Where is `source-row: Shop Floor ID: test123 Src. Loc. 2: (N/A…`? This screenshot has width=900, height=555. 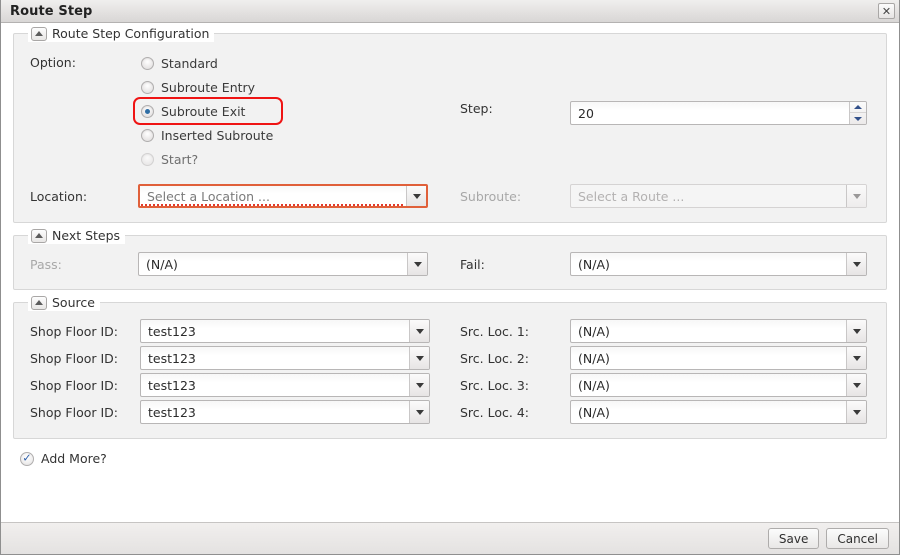
source-row: Shop Floor ID: test123 Src. Loc. 2: (N/A… is located at coordinates (450, 358).